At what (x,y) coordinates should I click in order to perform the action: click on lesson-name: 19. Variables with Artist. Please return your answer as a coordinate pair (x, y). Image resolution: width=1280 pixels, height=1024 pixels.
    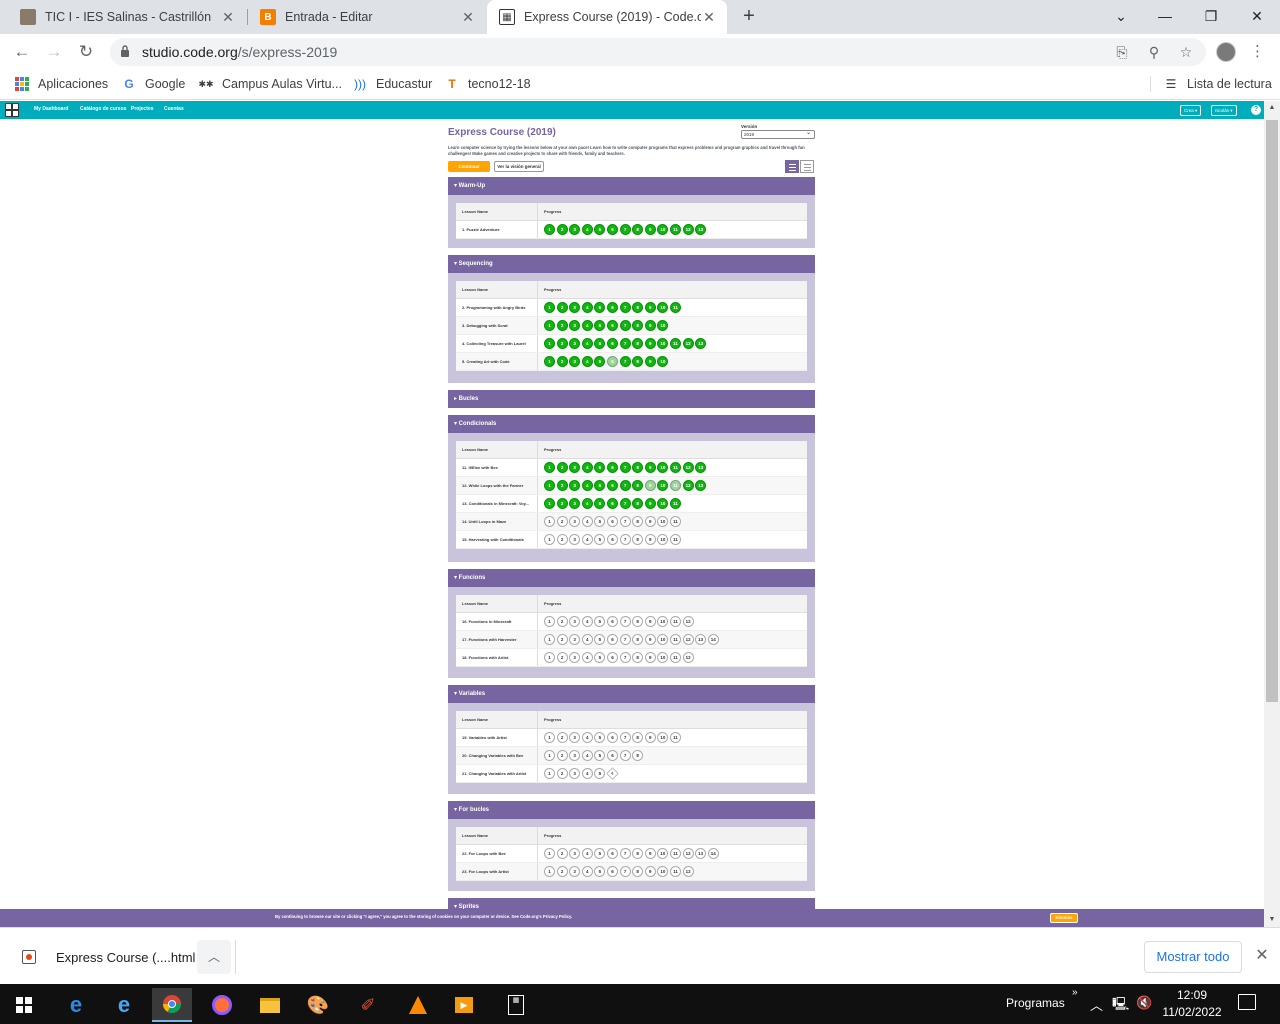
    Looking at the image, I should click on (499, 737).